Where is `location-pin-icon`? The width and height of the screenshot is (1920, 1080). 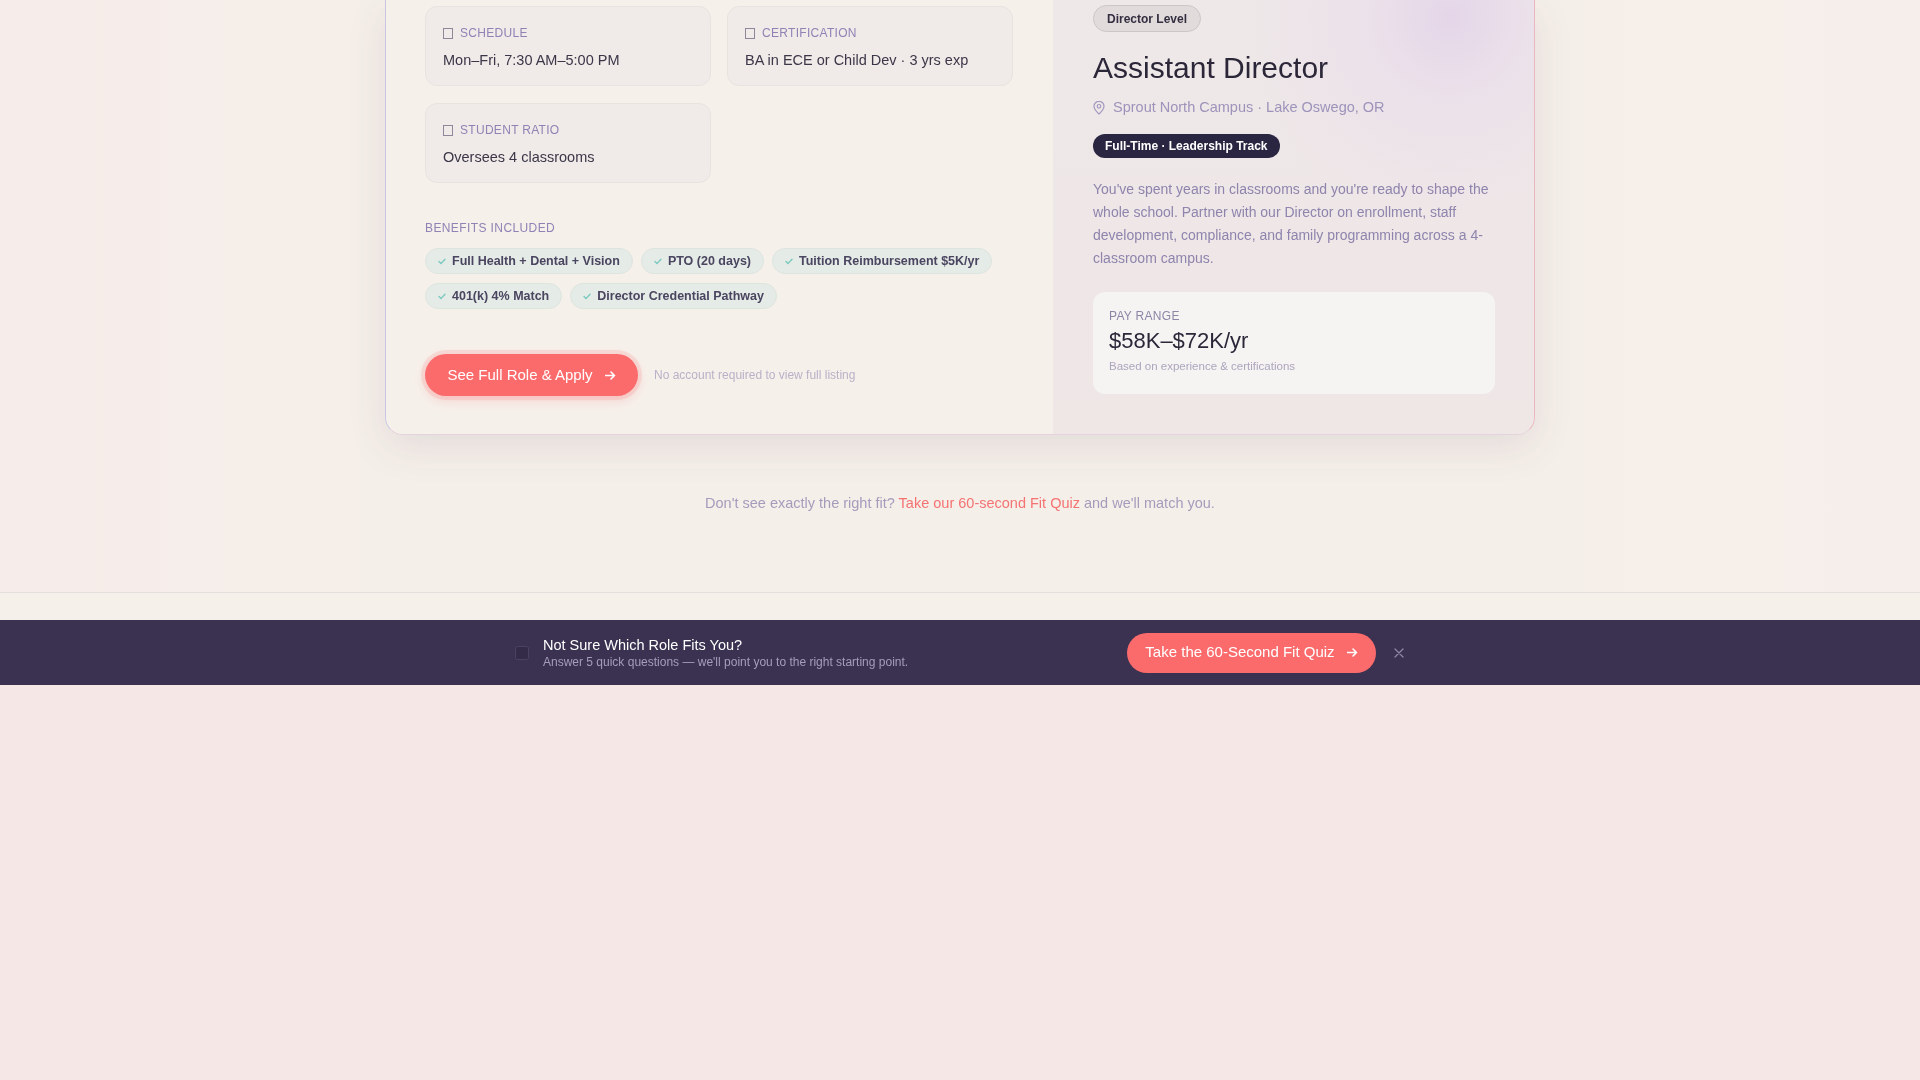 location-pin-icon is located at coordinates (1099, 107).